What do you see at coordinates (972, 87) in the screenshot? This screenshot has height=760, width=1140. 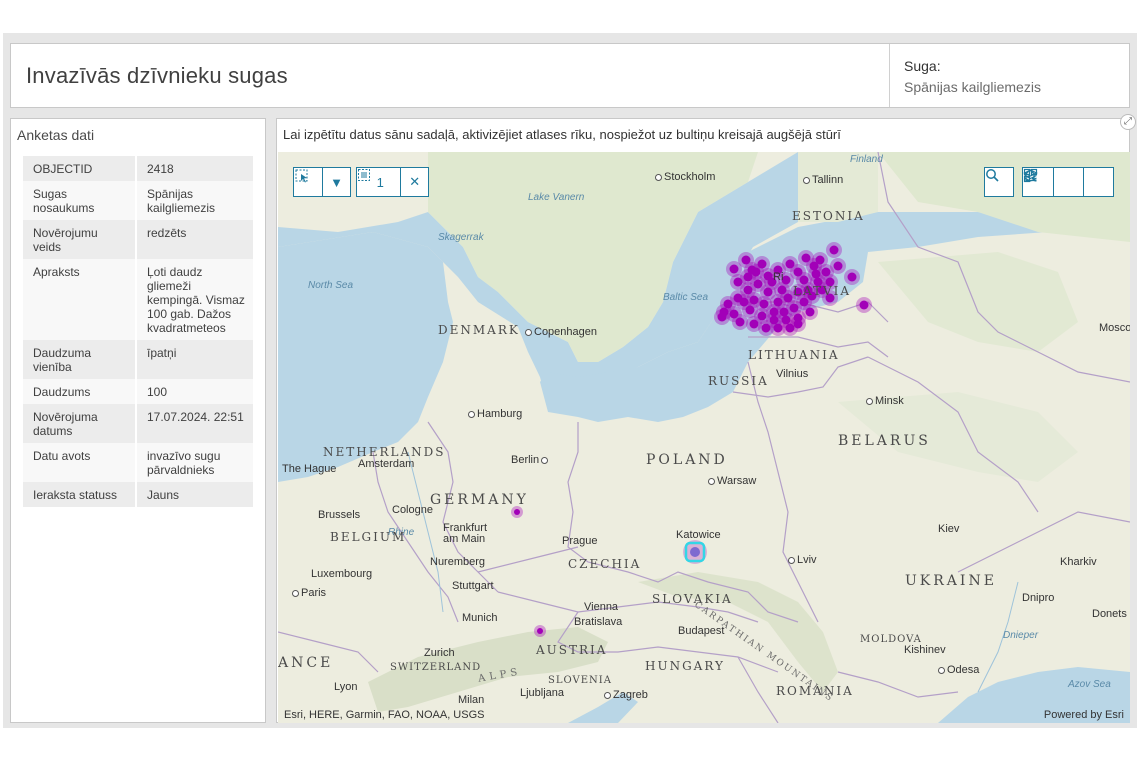 I see `suga-value: Spānijas kailgliemezis` at bounding box center [972, 87].